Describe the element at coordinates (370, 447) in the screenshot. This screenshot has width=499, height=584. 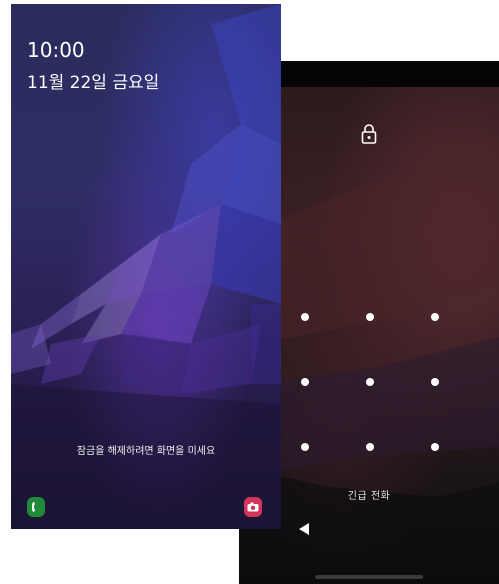
I see `pattern-dot-r3-c2` at that location.